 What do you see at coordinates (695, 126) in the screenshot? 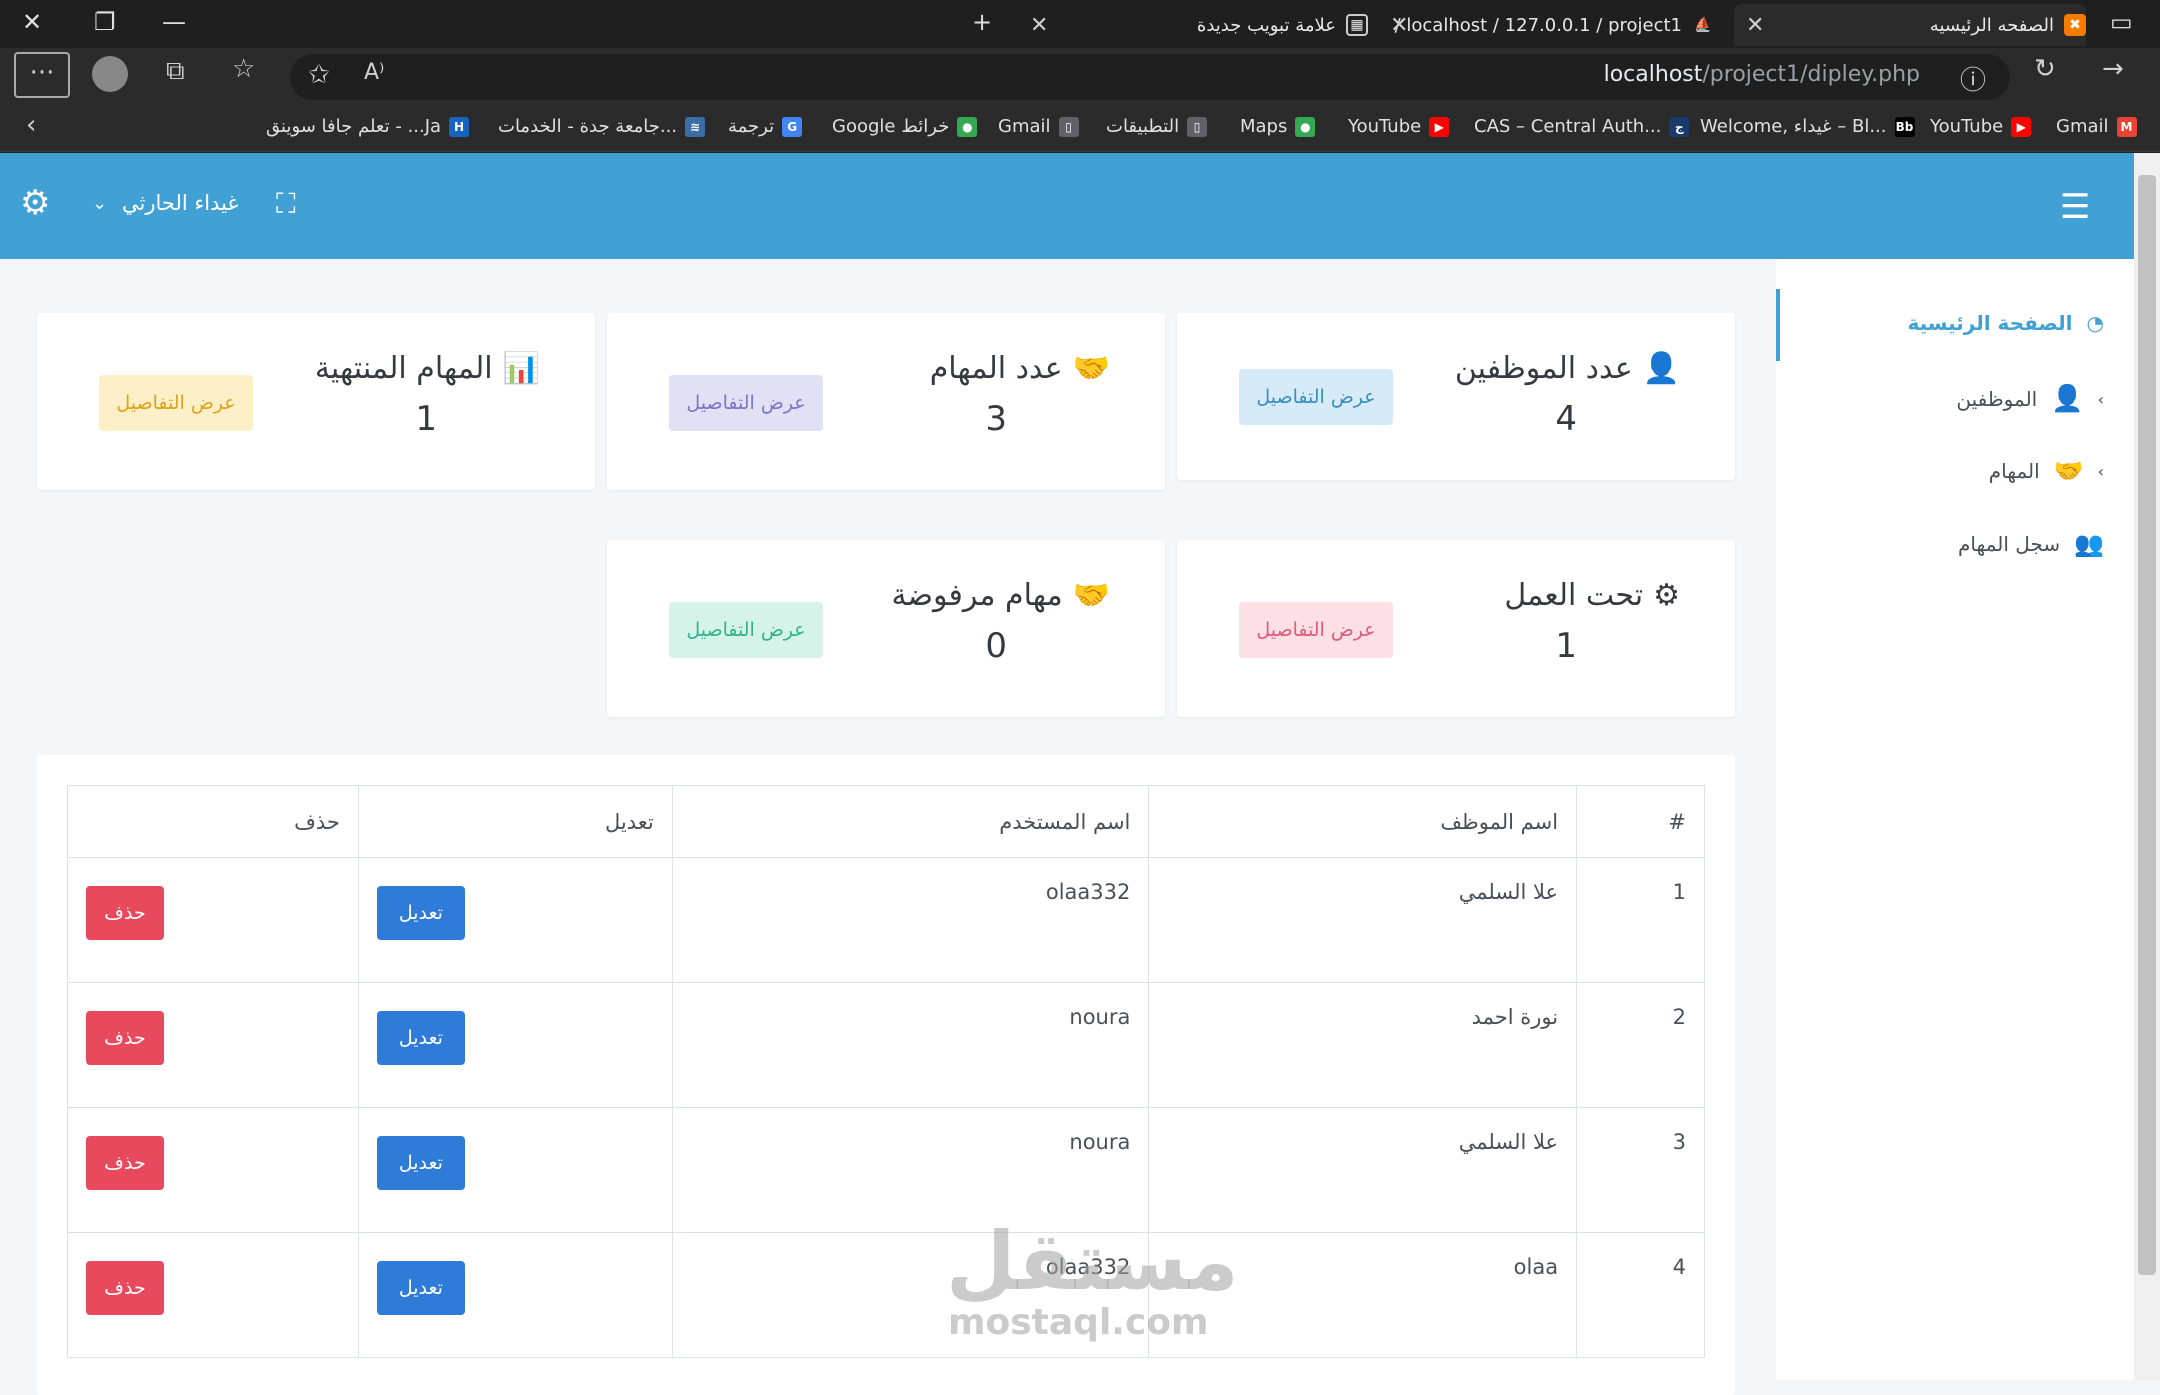
I see `university-icon: ≋` at bounding box center [695, 126].